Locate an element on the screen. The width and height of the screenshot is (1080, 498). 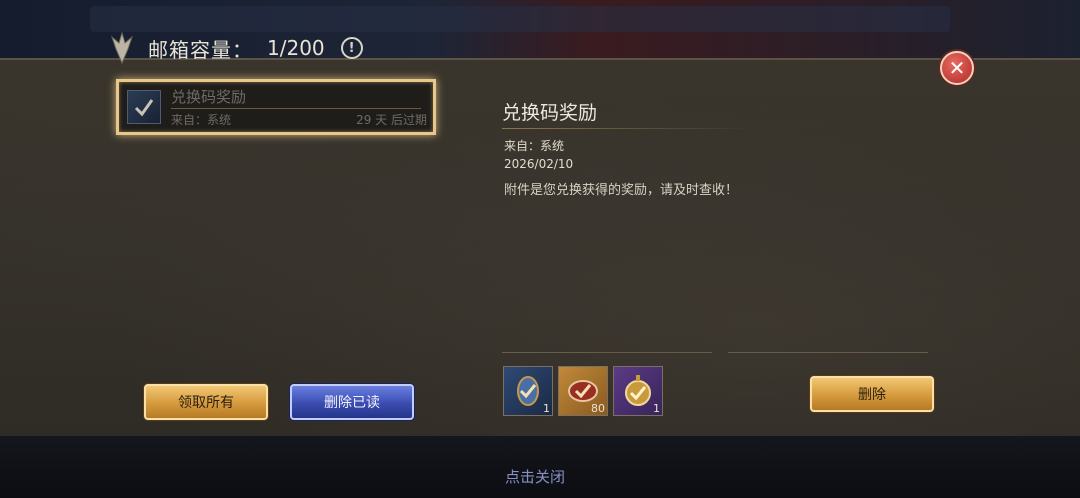
close-button: ✕ is located at coordinates (957, 68).